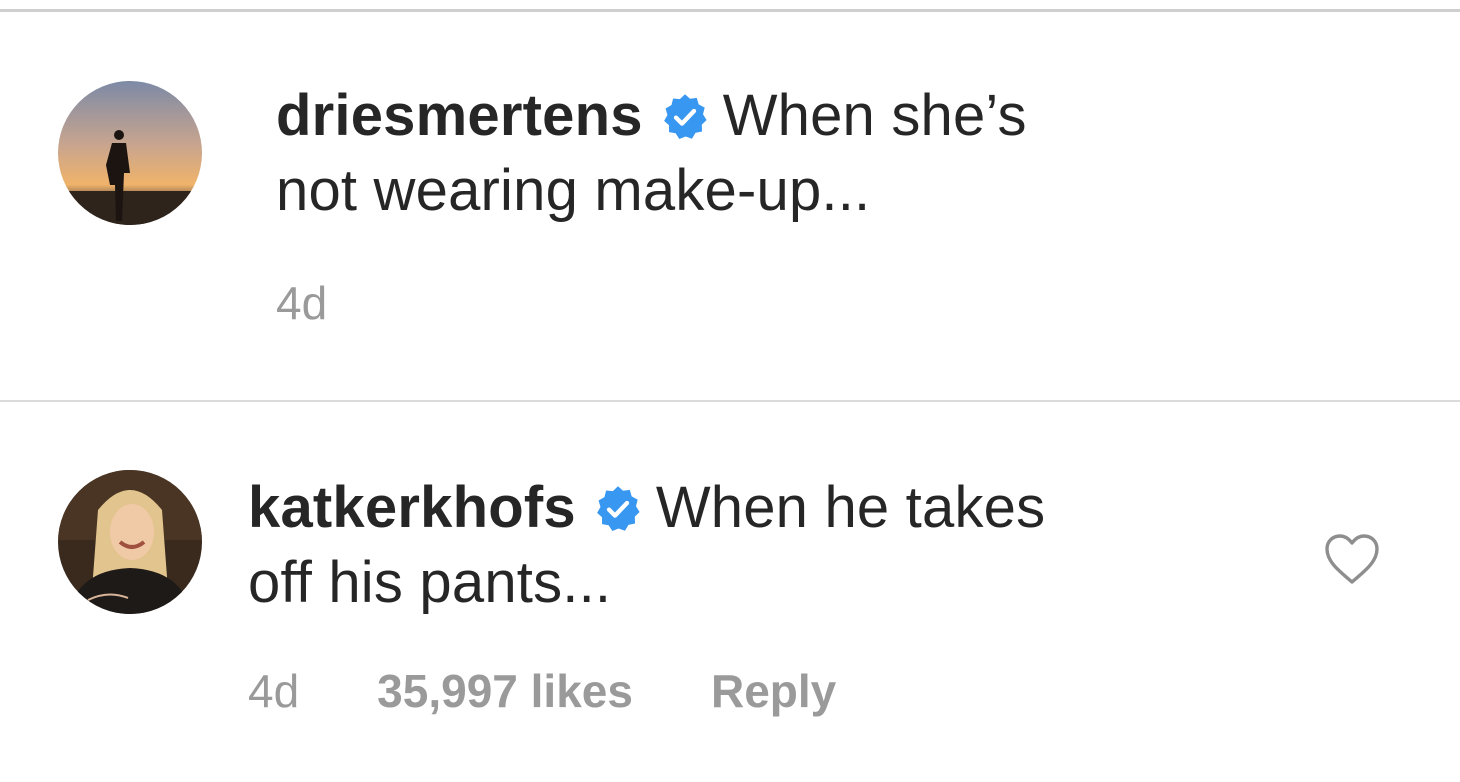 The width and height of the screenshot is (1460, 782). I want to click on heart-outline-icon, so click(1352, 559).